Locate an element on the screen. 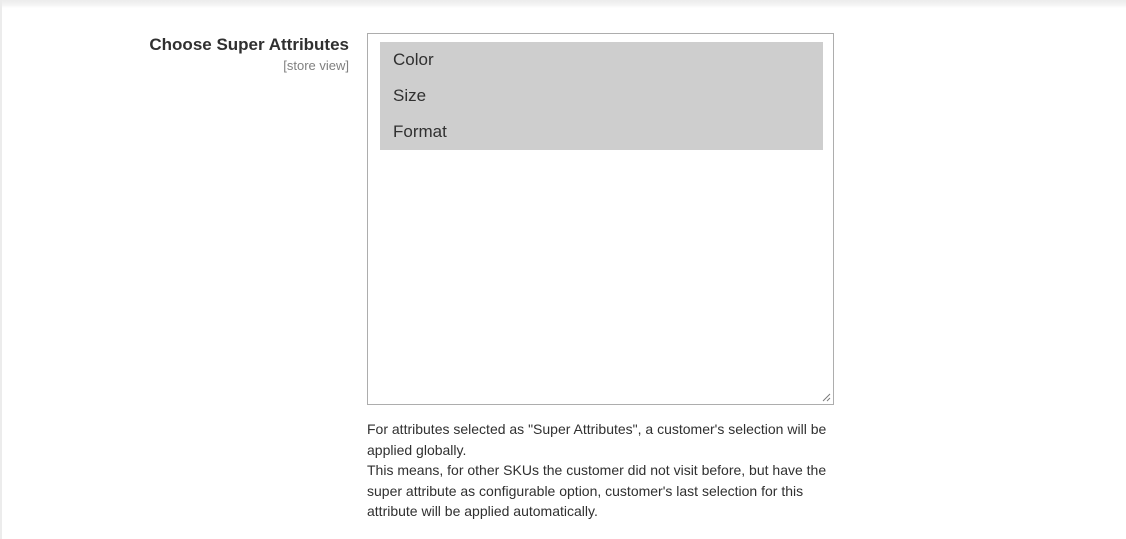 Image resolution: width=1126 pixels, height=539 pixels. multiselect-option-size: Size is located at coordinates (601, 96).